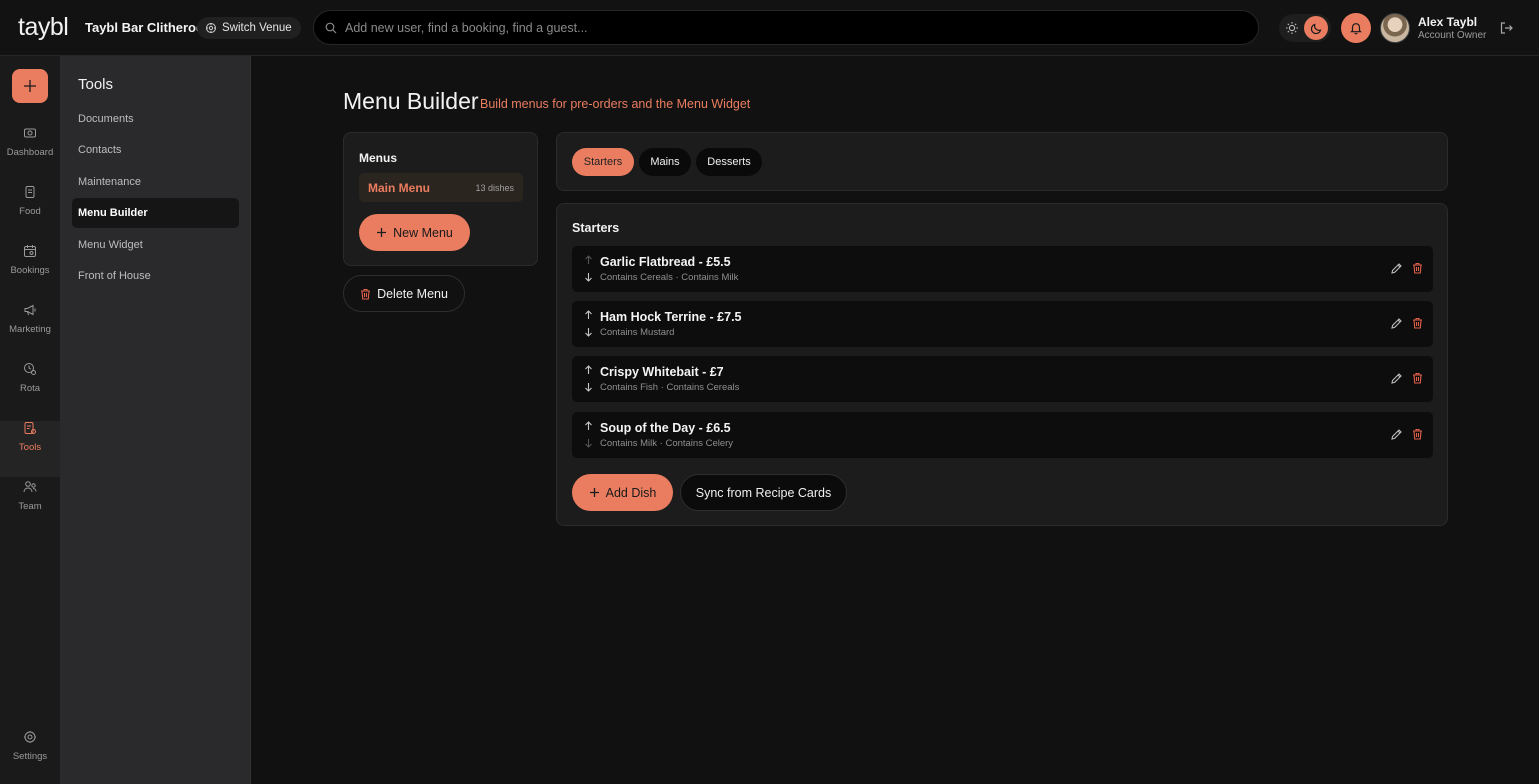 The height and width of the screenshot is (784, 1539). I want to click on switch-venue-button: Switch Venue, so click(249, 28).